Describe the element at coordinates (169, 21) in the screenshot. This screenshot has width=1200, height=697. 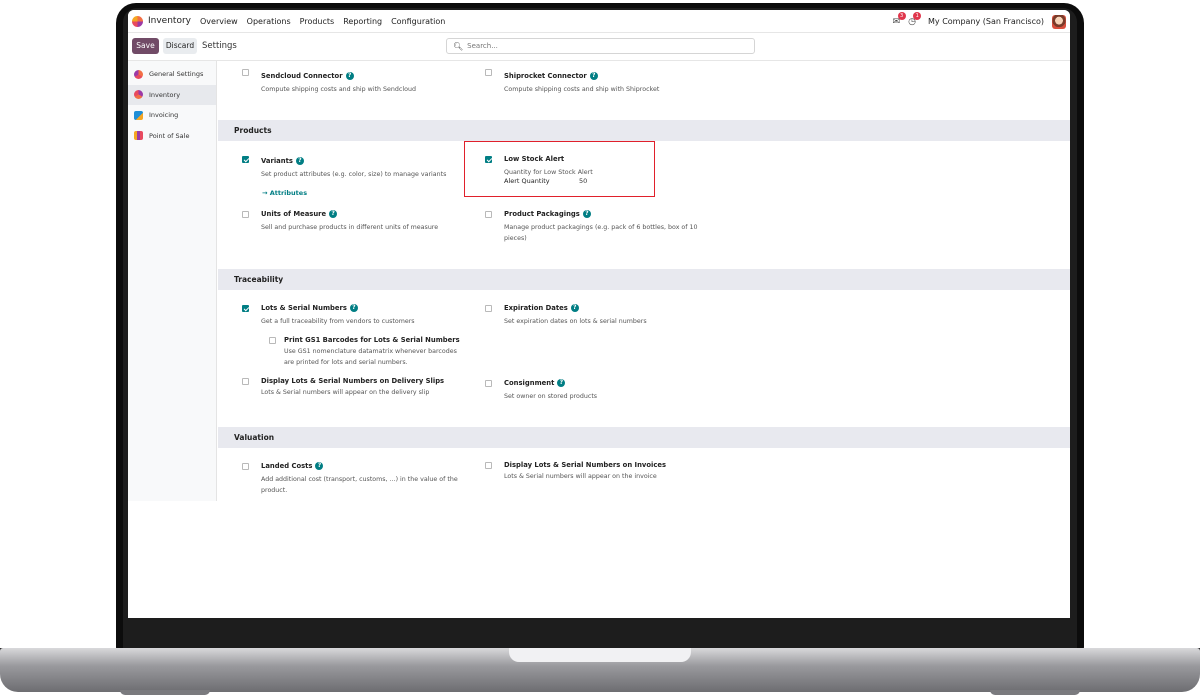
I see `app-name: Inventory` at that location.